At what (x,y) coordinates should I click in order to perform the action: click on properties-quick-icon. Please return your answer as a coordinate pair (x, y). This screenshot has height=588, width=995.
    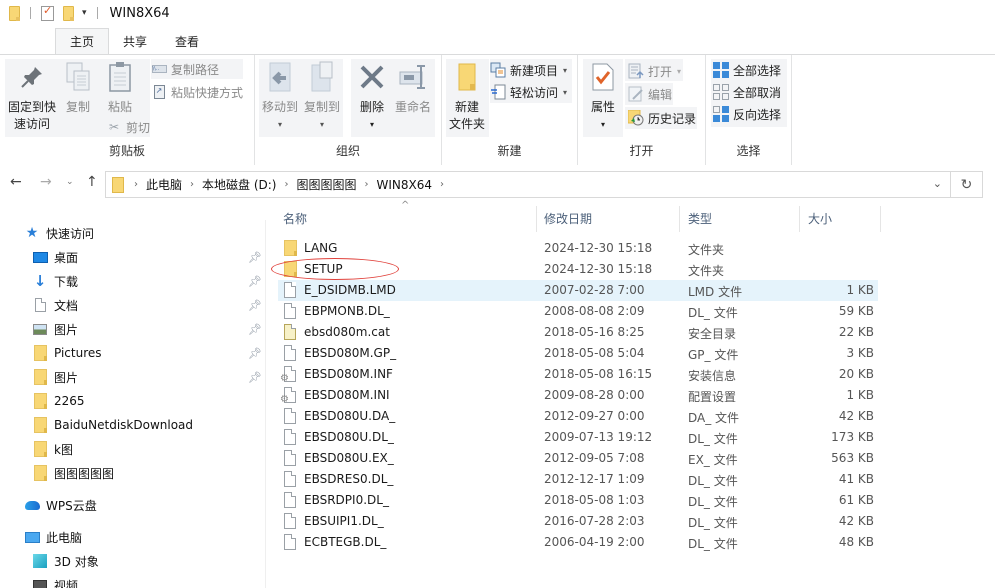
    Looking at the image, I should click on (47, 12).